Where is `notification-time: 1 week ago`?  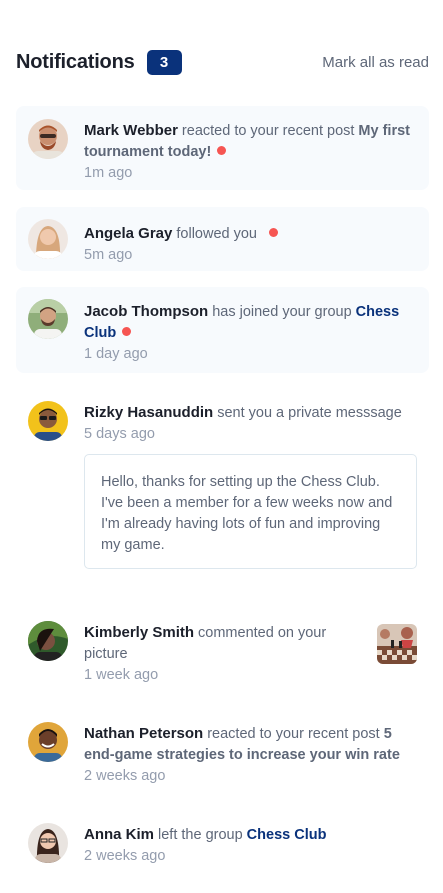 notification-time: 1 week ago is located at coordinates (121, 675).